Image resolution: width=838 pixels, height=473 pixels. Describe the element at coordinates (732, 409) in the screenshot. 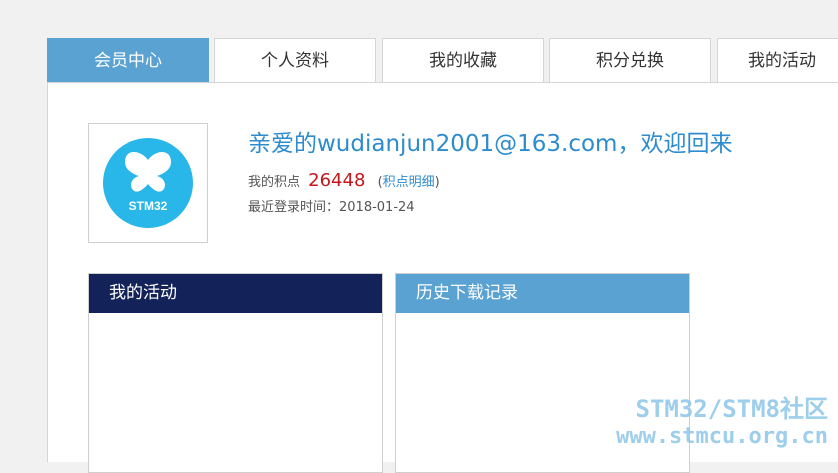

I see `watermark-line1: STM32/STM8社区` at that location.